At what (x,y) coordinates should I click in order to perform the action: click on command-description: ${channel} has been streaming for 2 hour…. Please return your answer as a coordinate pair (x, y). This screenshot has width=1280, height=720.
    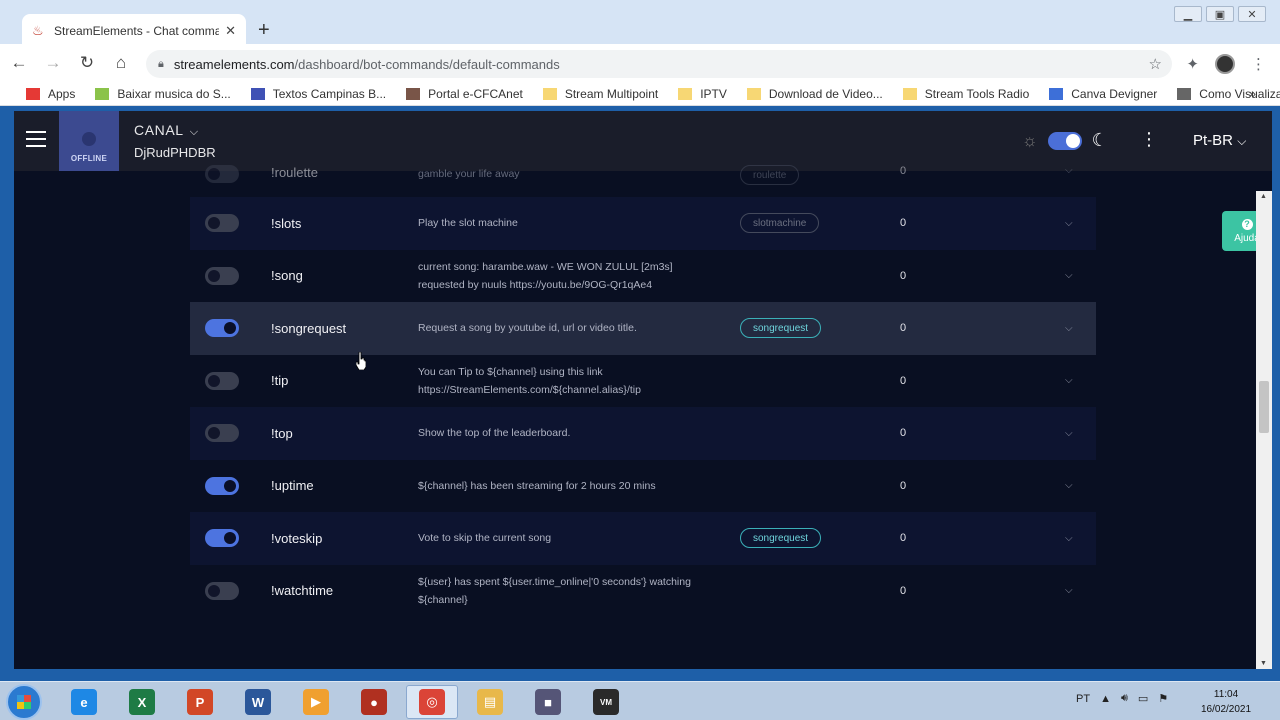
    Looking at the image, I should click on (537, 485).